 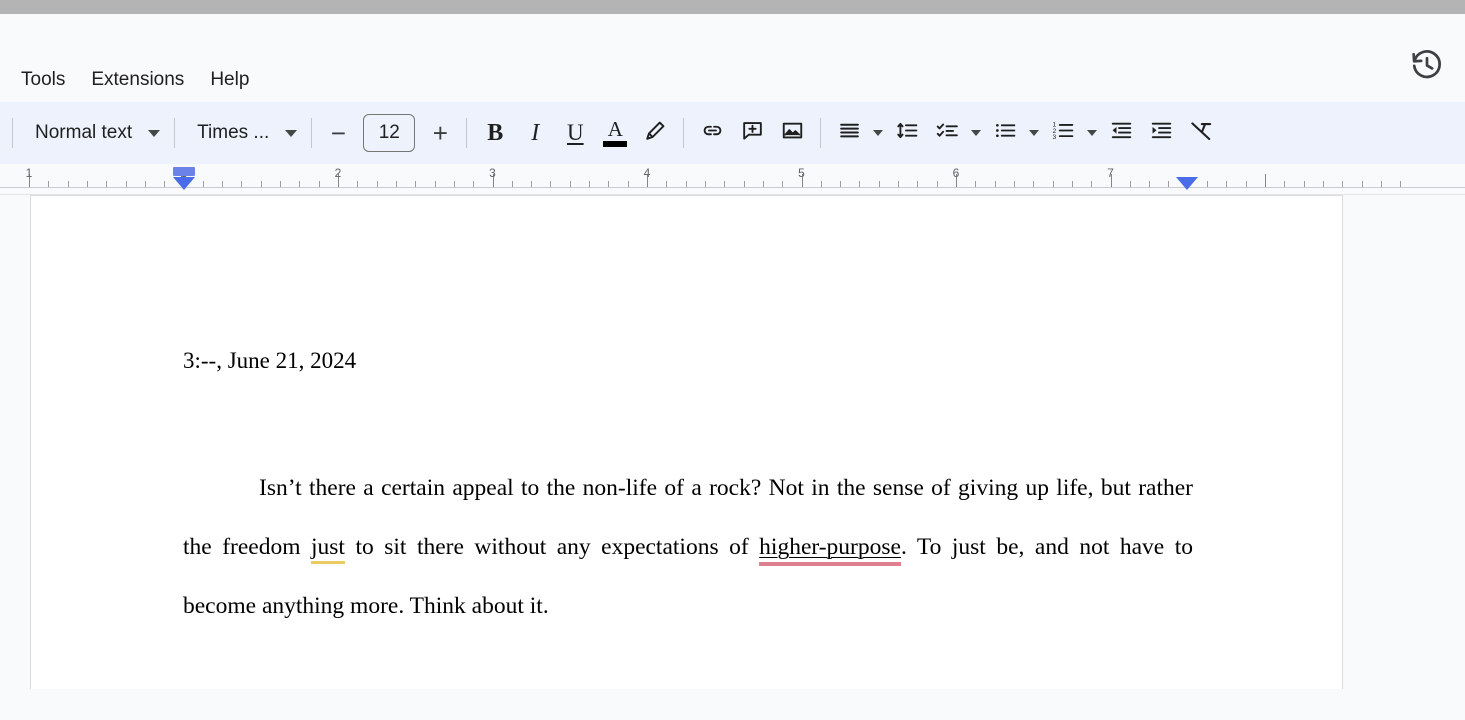 I want to click on menu-item-list: Tools Extensions Help, so click(x=131, y=80).